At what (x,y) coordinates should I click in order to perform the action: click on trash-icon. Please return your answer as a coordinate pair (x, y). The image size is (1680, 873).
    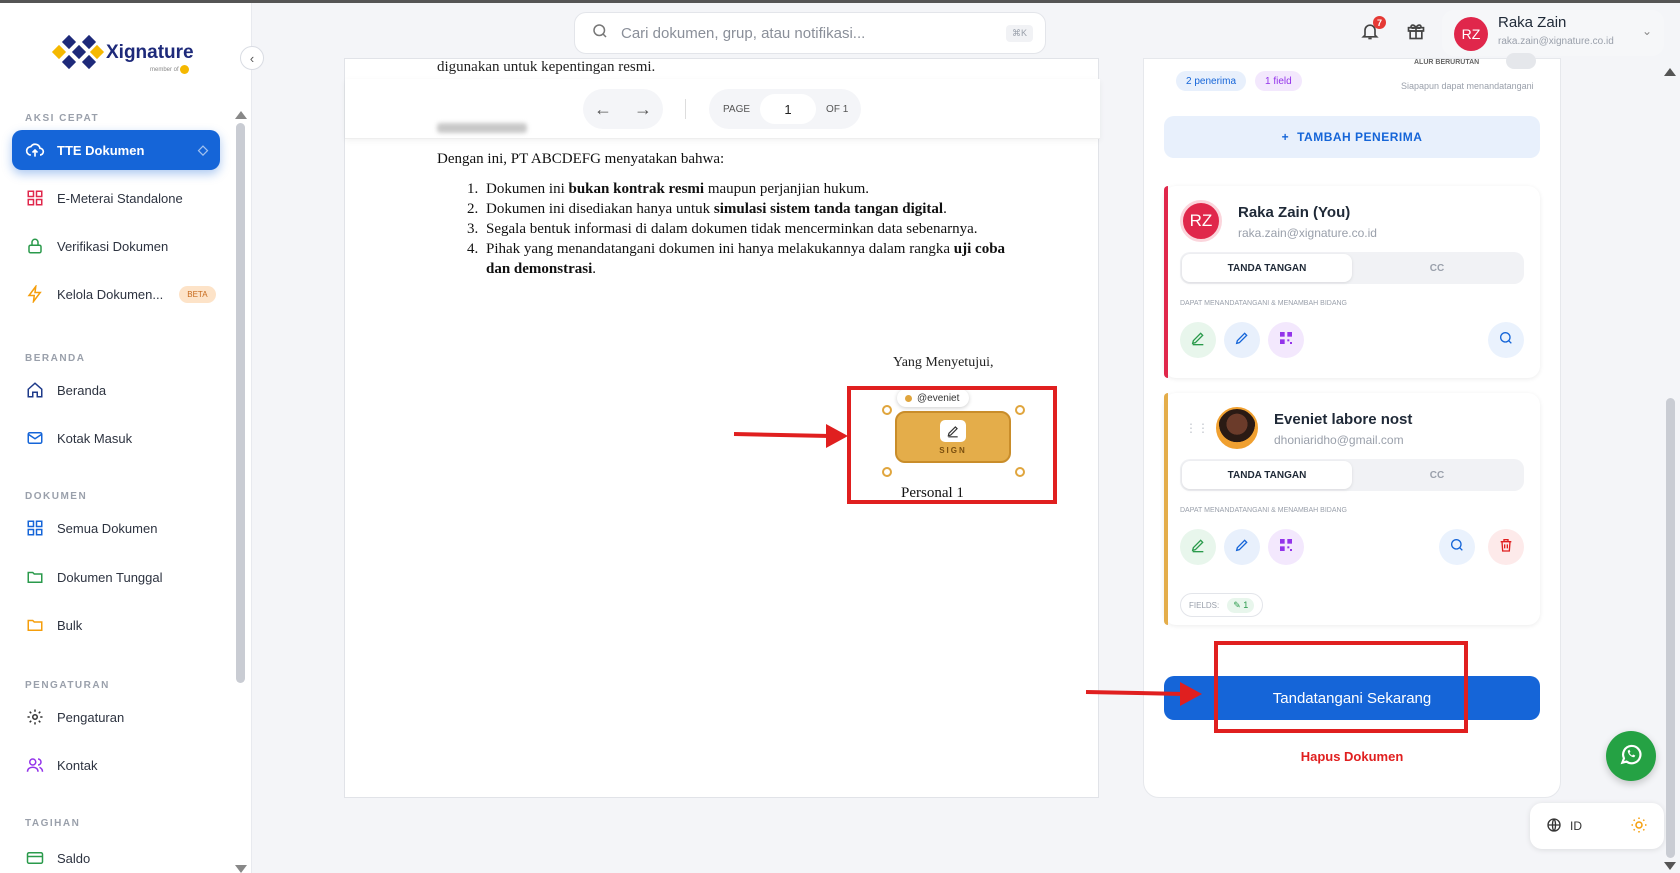
    Looking at the image, I should click on (1506, 547).